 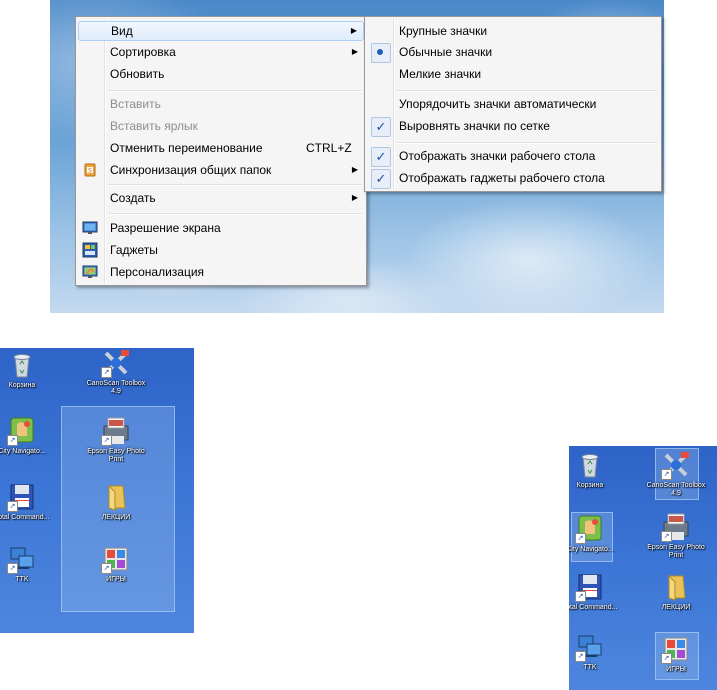 I want to click on submenu-item-auto-arrange: Упорядочить значки автоматически, so click(x=513, y=104).